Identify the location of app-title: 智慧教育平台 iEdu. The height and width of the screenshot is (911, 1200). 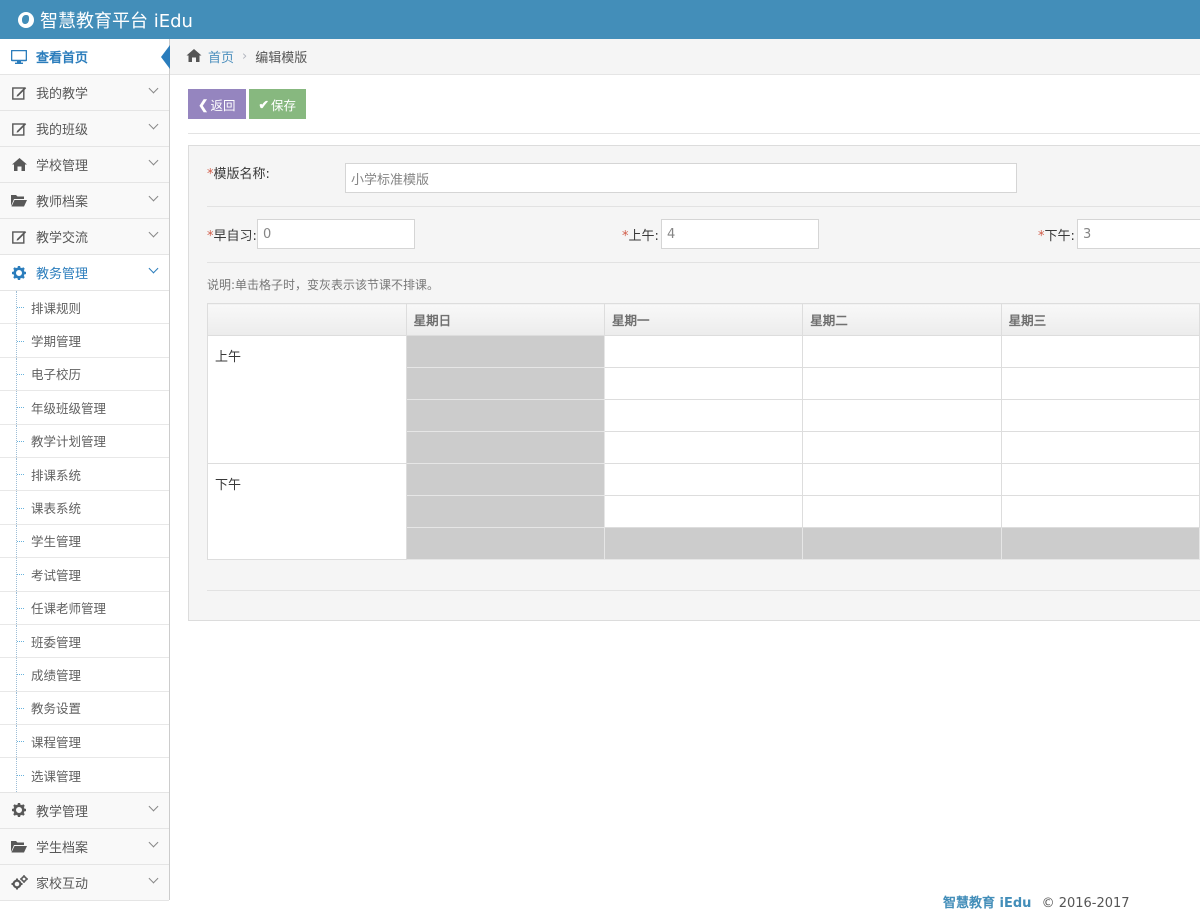
(116, 21).